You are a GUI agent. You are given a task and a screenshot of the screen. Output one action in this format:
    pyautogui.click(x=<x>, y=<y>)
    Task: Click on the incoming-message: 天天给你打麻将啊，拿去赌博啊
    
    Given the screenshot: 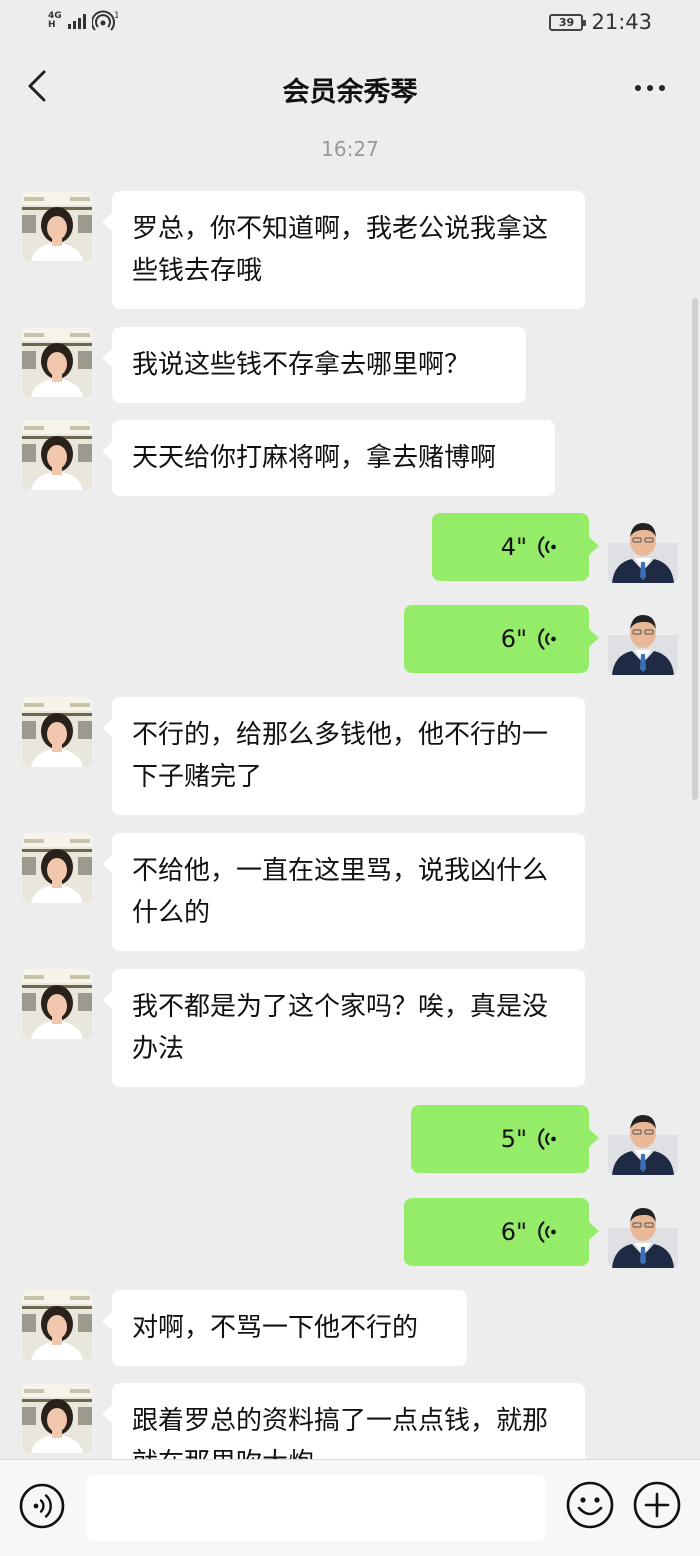 What is the action you would take?
    pyautogui.click(x=328, y=458)
    